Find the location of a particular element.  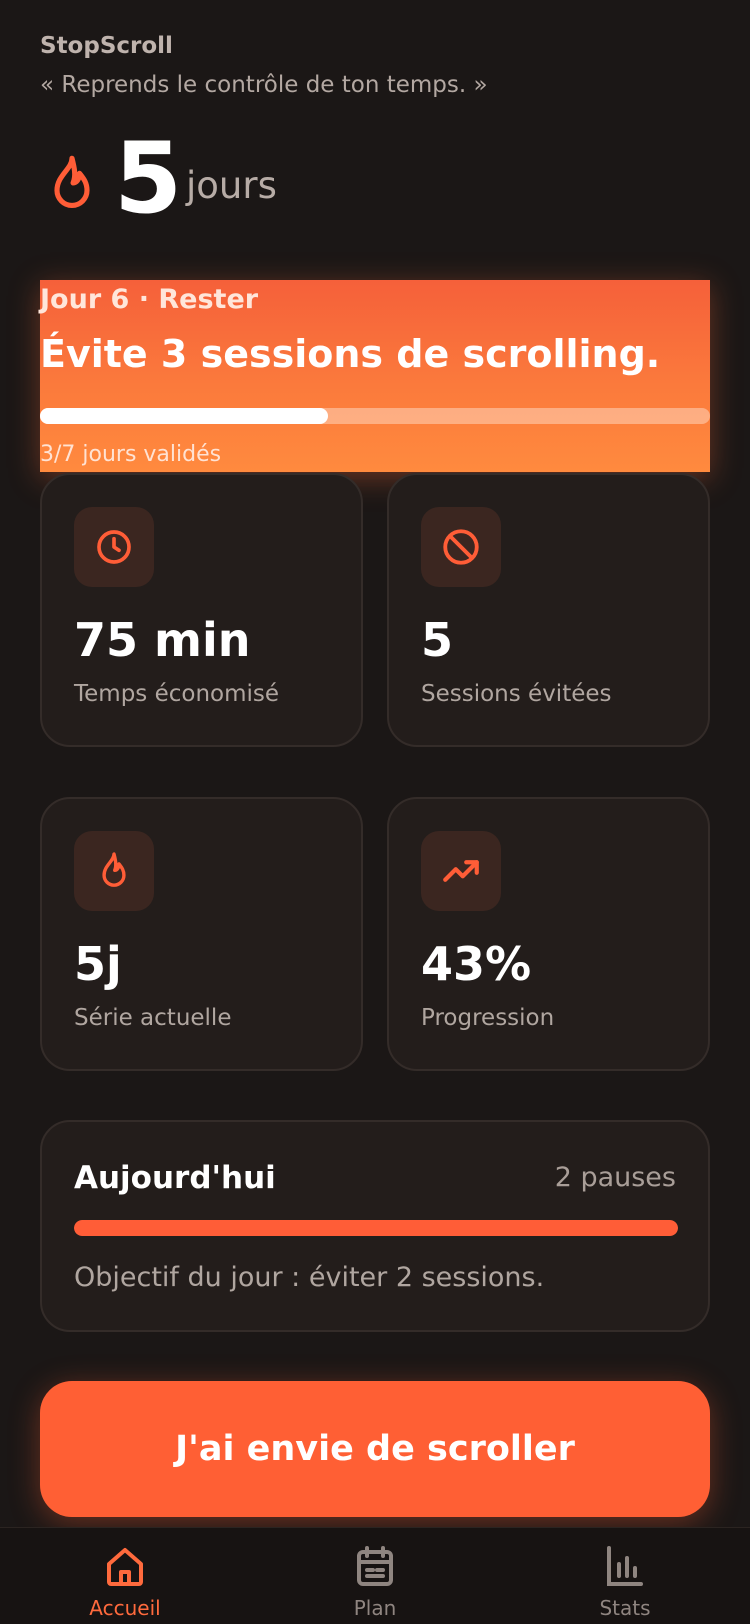

stat-card-sessions-avoided: 5 Sessions évitées is located at coordinates (548, 610).